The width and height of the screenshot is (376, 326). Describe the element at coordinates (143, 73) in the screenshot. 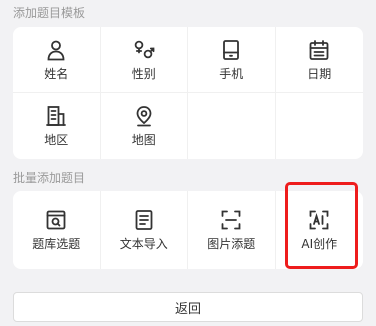

I see `template-gender-label: 性别` at that location.